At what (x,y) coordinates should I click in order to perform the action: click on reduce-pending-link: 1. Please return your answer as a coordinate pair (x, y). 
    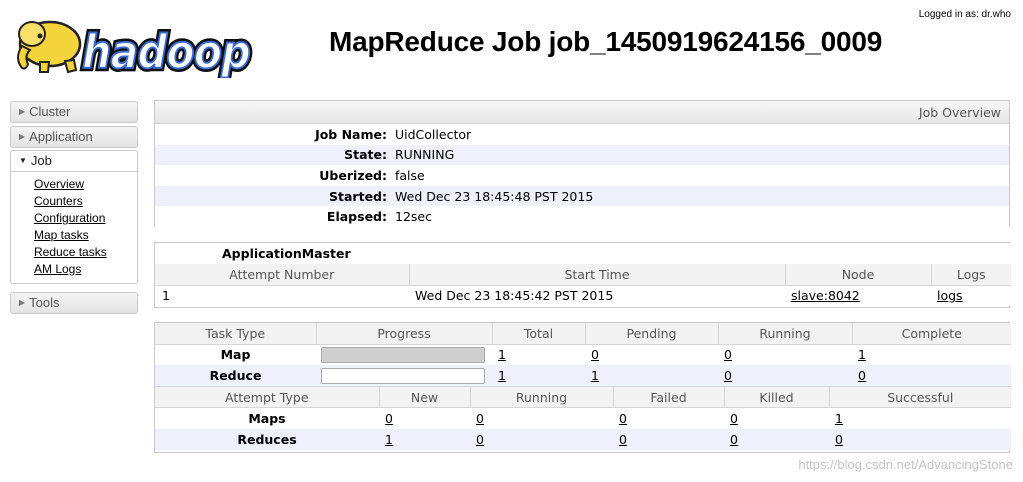
    Looking at the image, I should click on (595, 375).